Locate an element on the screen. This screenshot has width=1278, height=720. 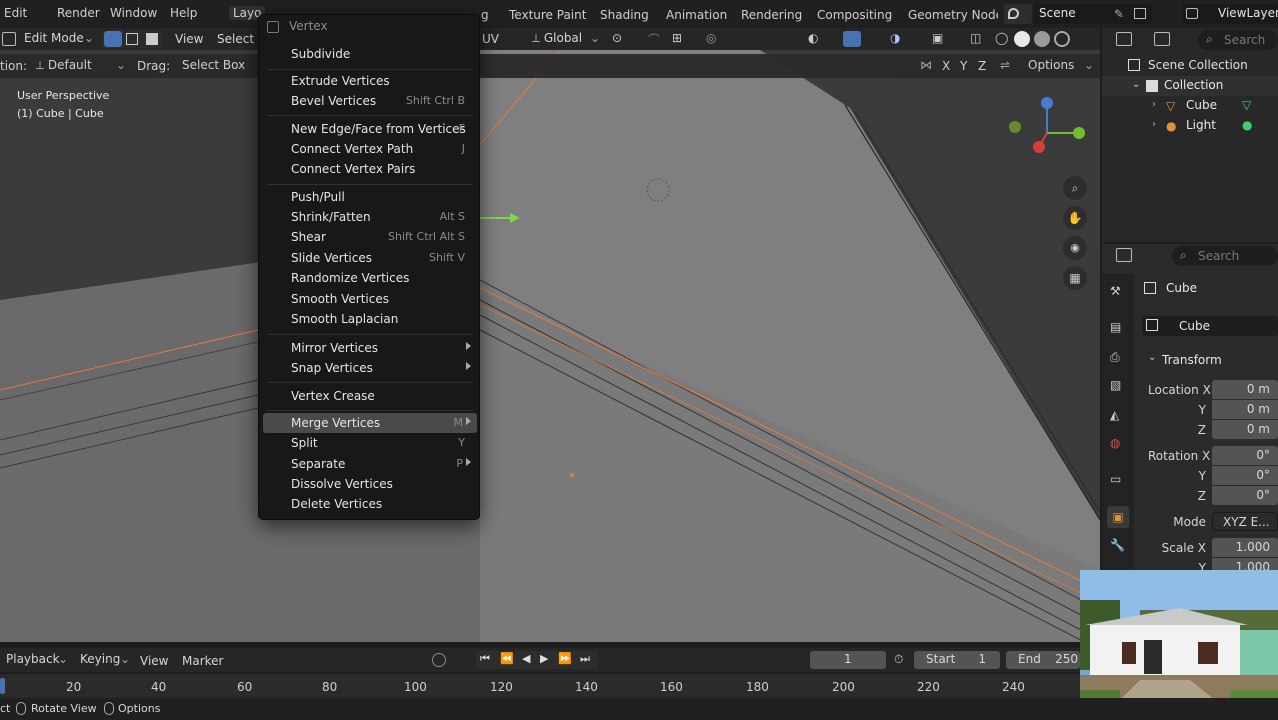
outliner-row-scene-collection: Scene Collection is located at coordinates (1190, 66).